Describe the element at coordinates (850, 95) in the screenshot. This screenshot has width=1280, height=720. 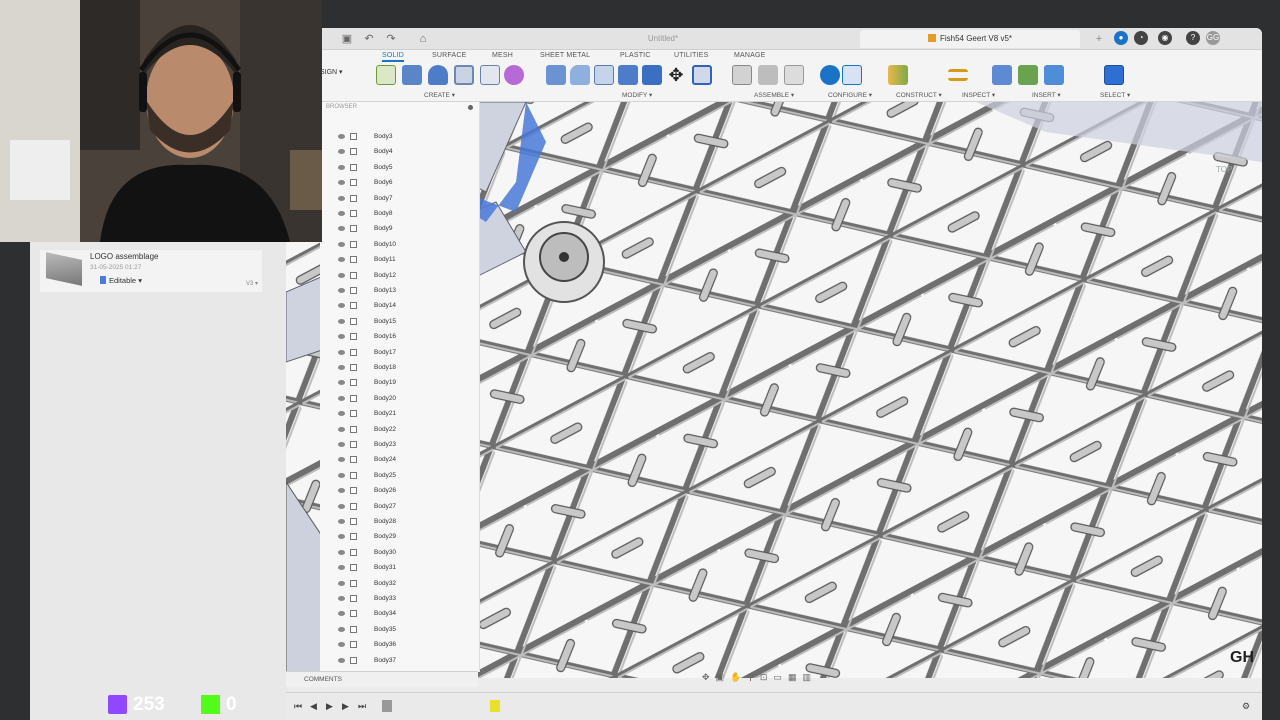
I see `group-configure: CONFIGURE ▾` at that location.